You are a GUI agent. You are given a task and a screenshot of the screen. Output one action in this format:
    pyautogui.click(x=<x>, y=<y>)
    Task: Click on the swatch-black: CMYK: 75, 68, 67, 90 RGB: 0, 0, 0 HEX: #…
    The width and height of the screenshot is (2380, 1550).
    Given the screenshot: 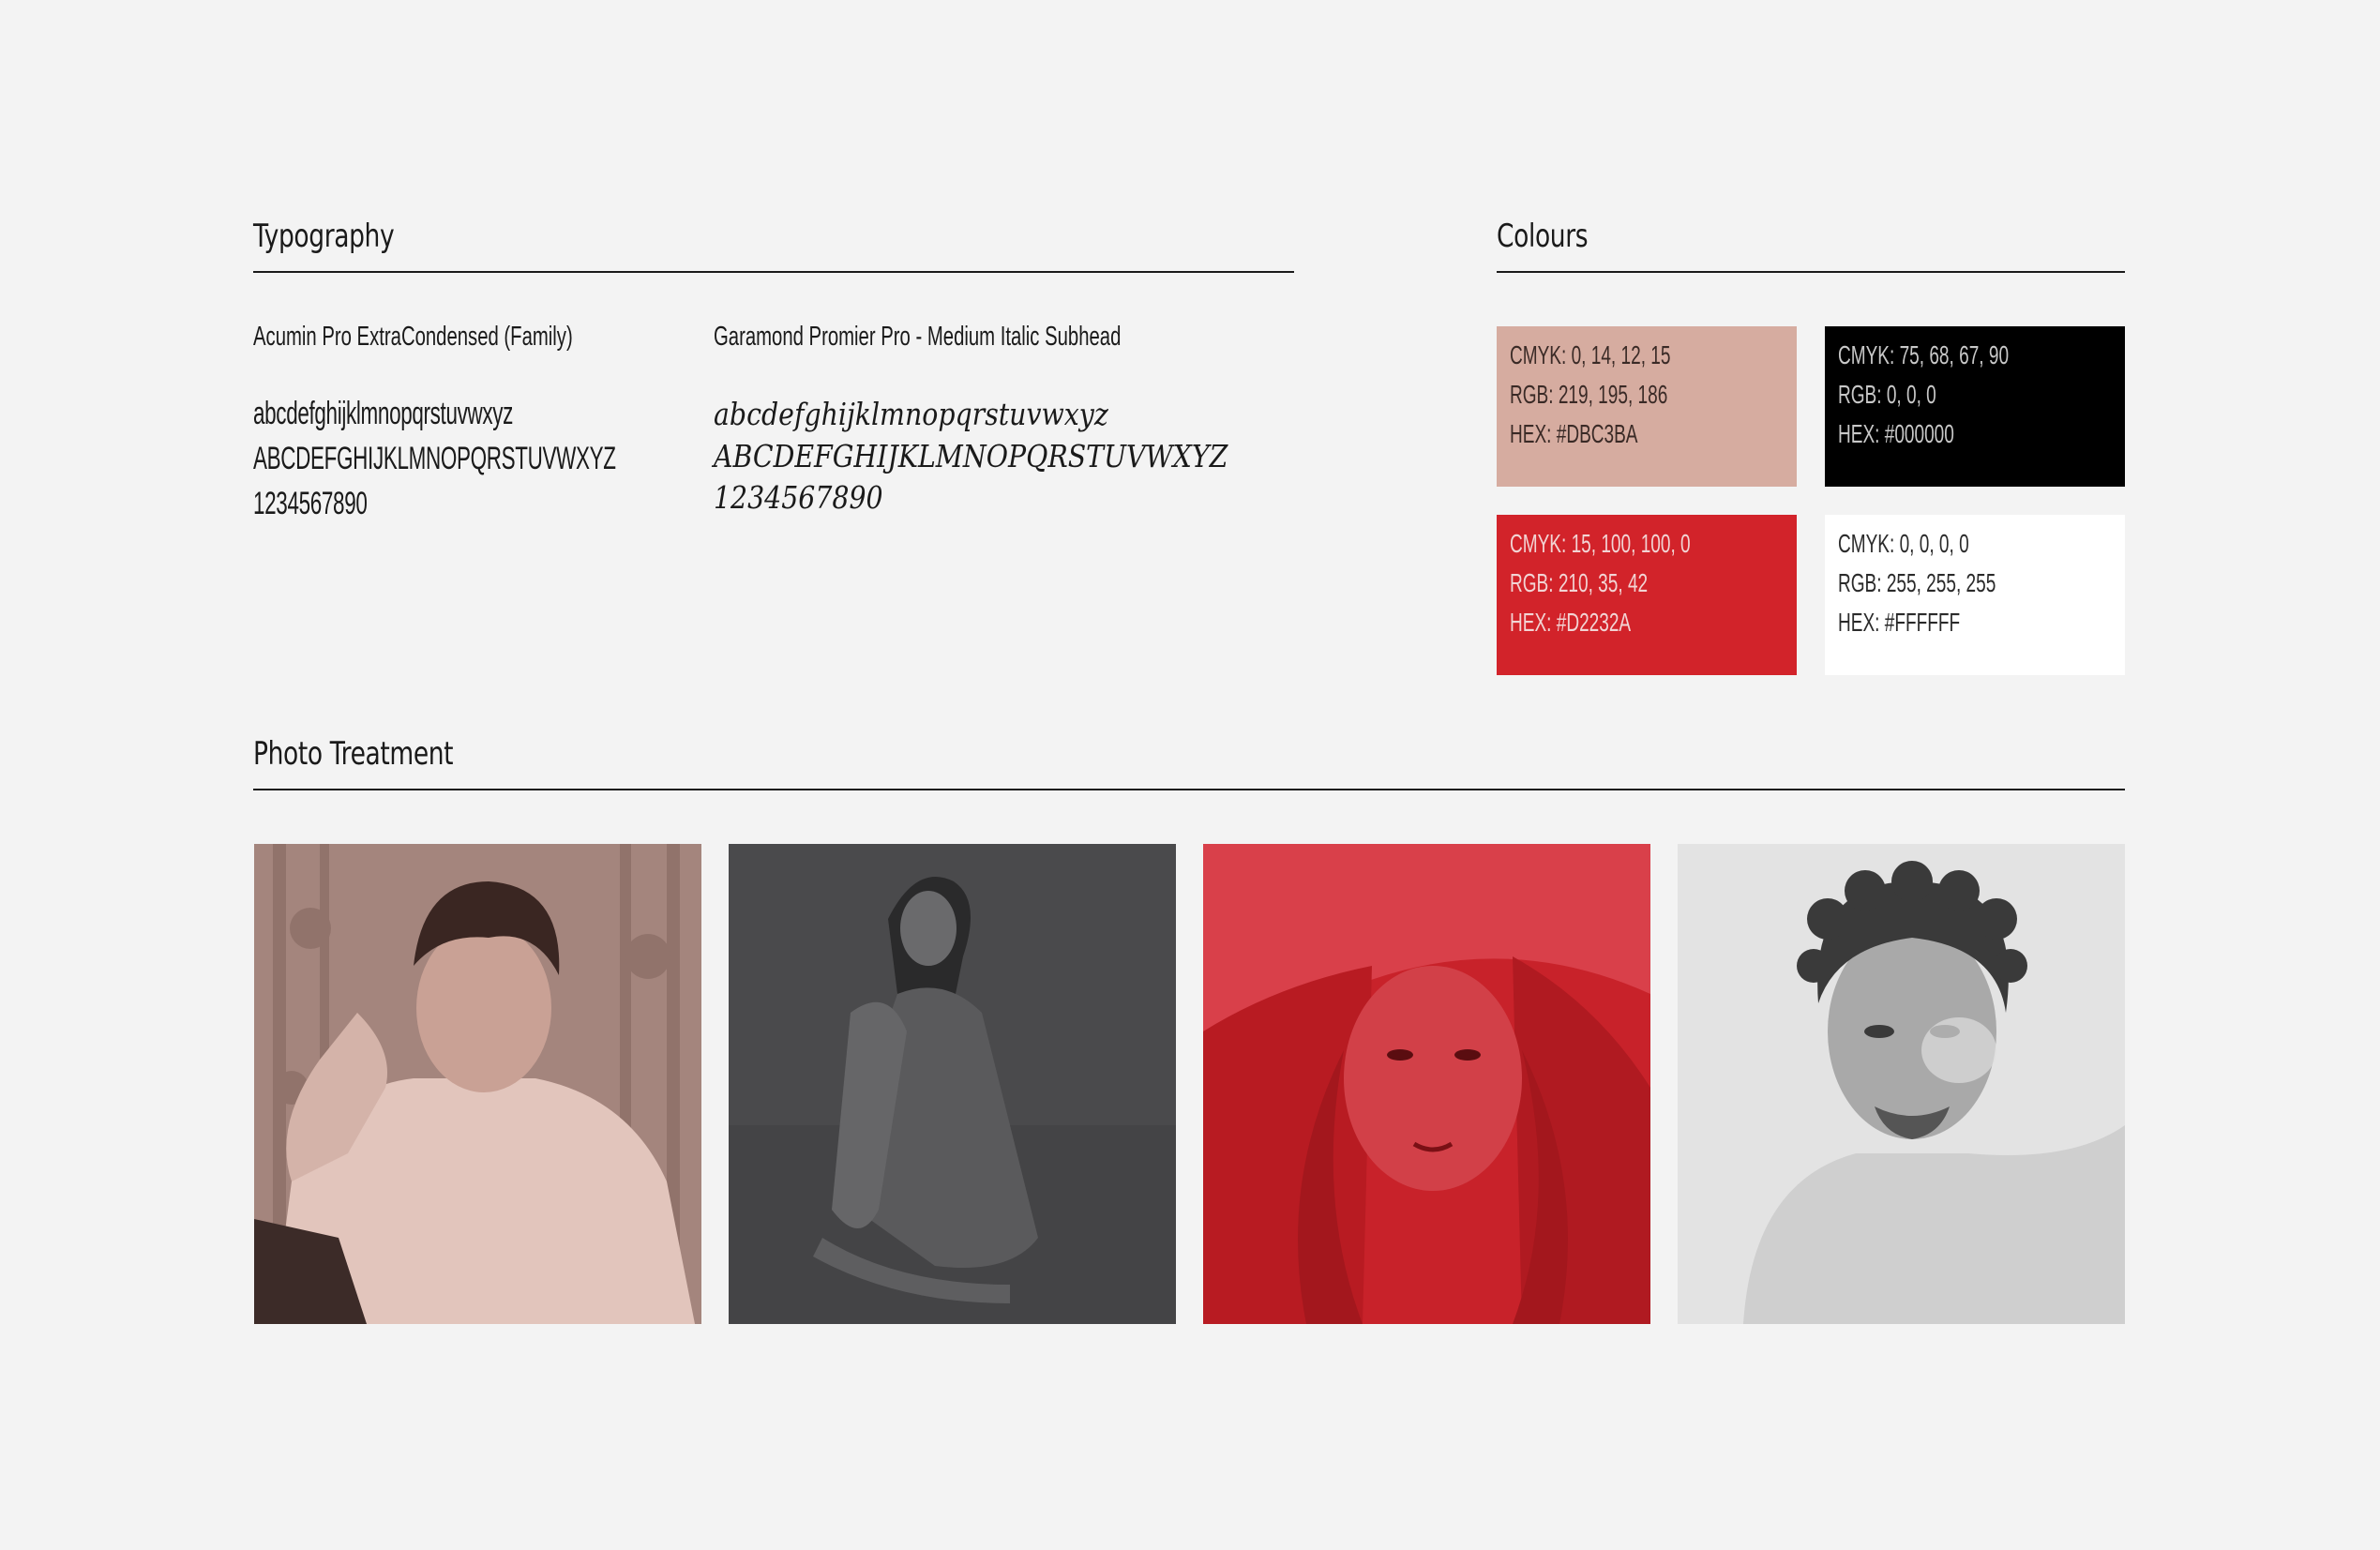 What is the action you would take?
    pyautogui.click(x=1975, y=406)
    